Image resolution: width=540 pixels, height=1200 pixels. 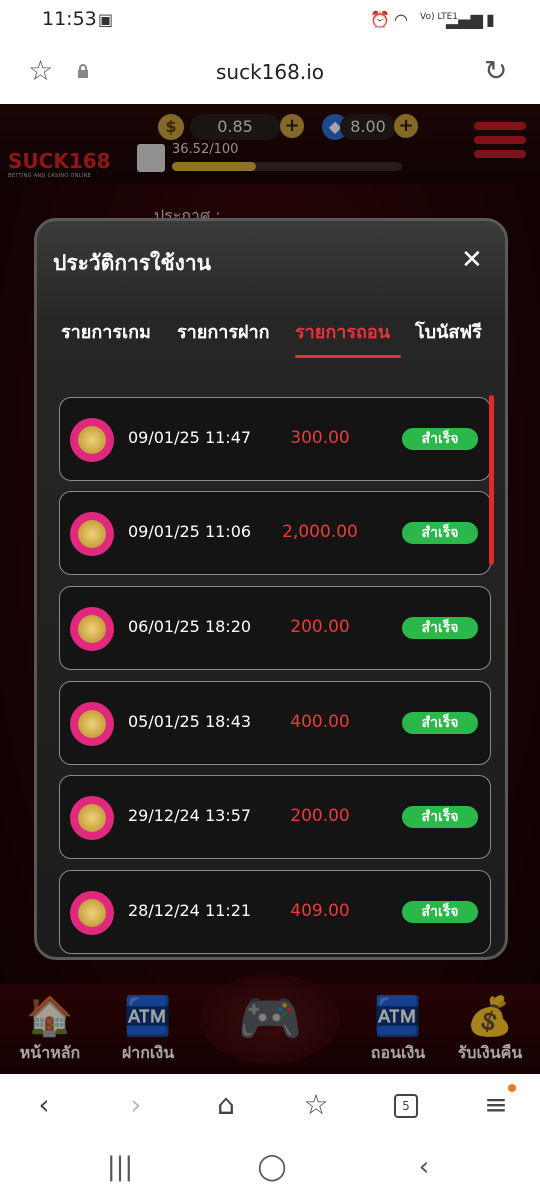 I want to click on reload-icon: ↻, so click(x=495, y=70).